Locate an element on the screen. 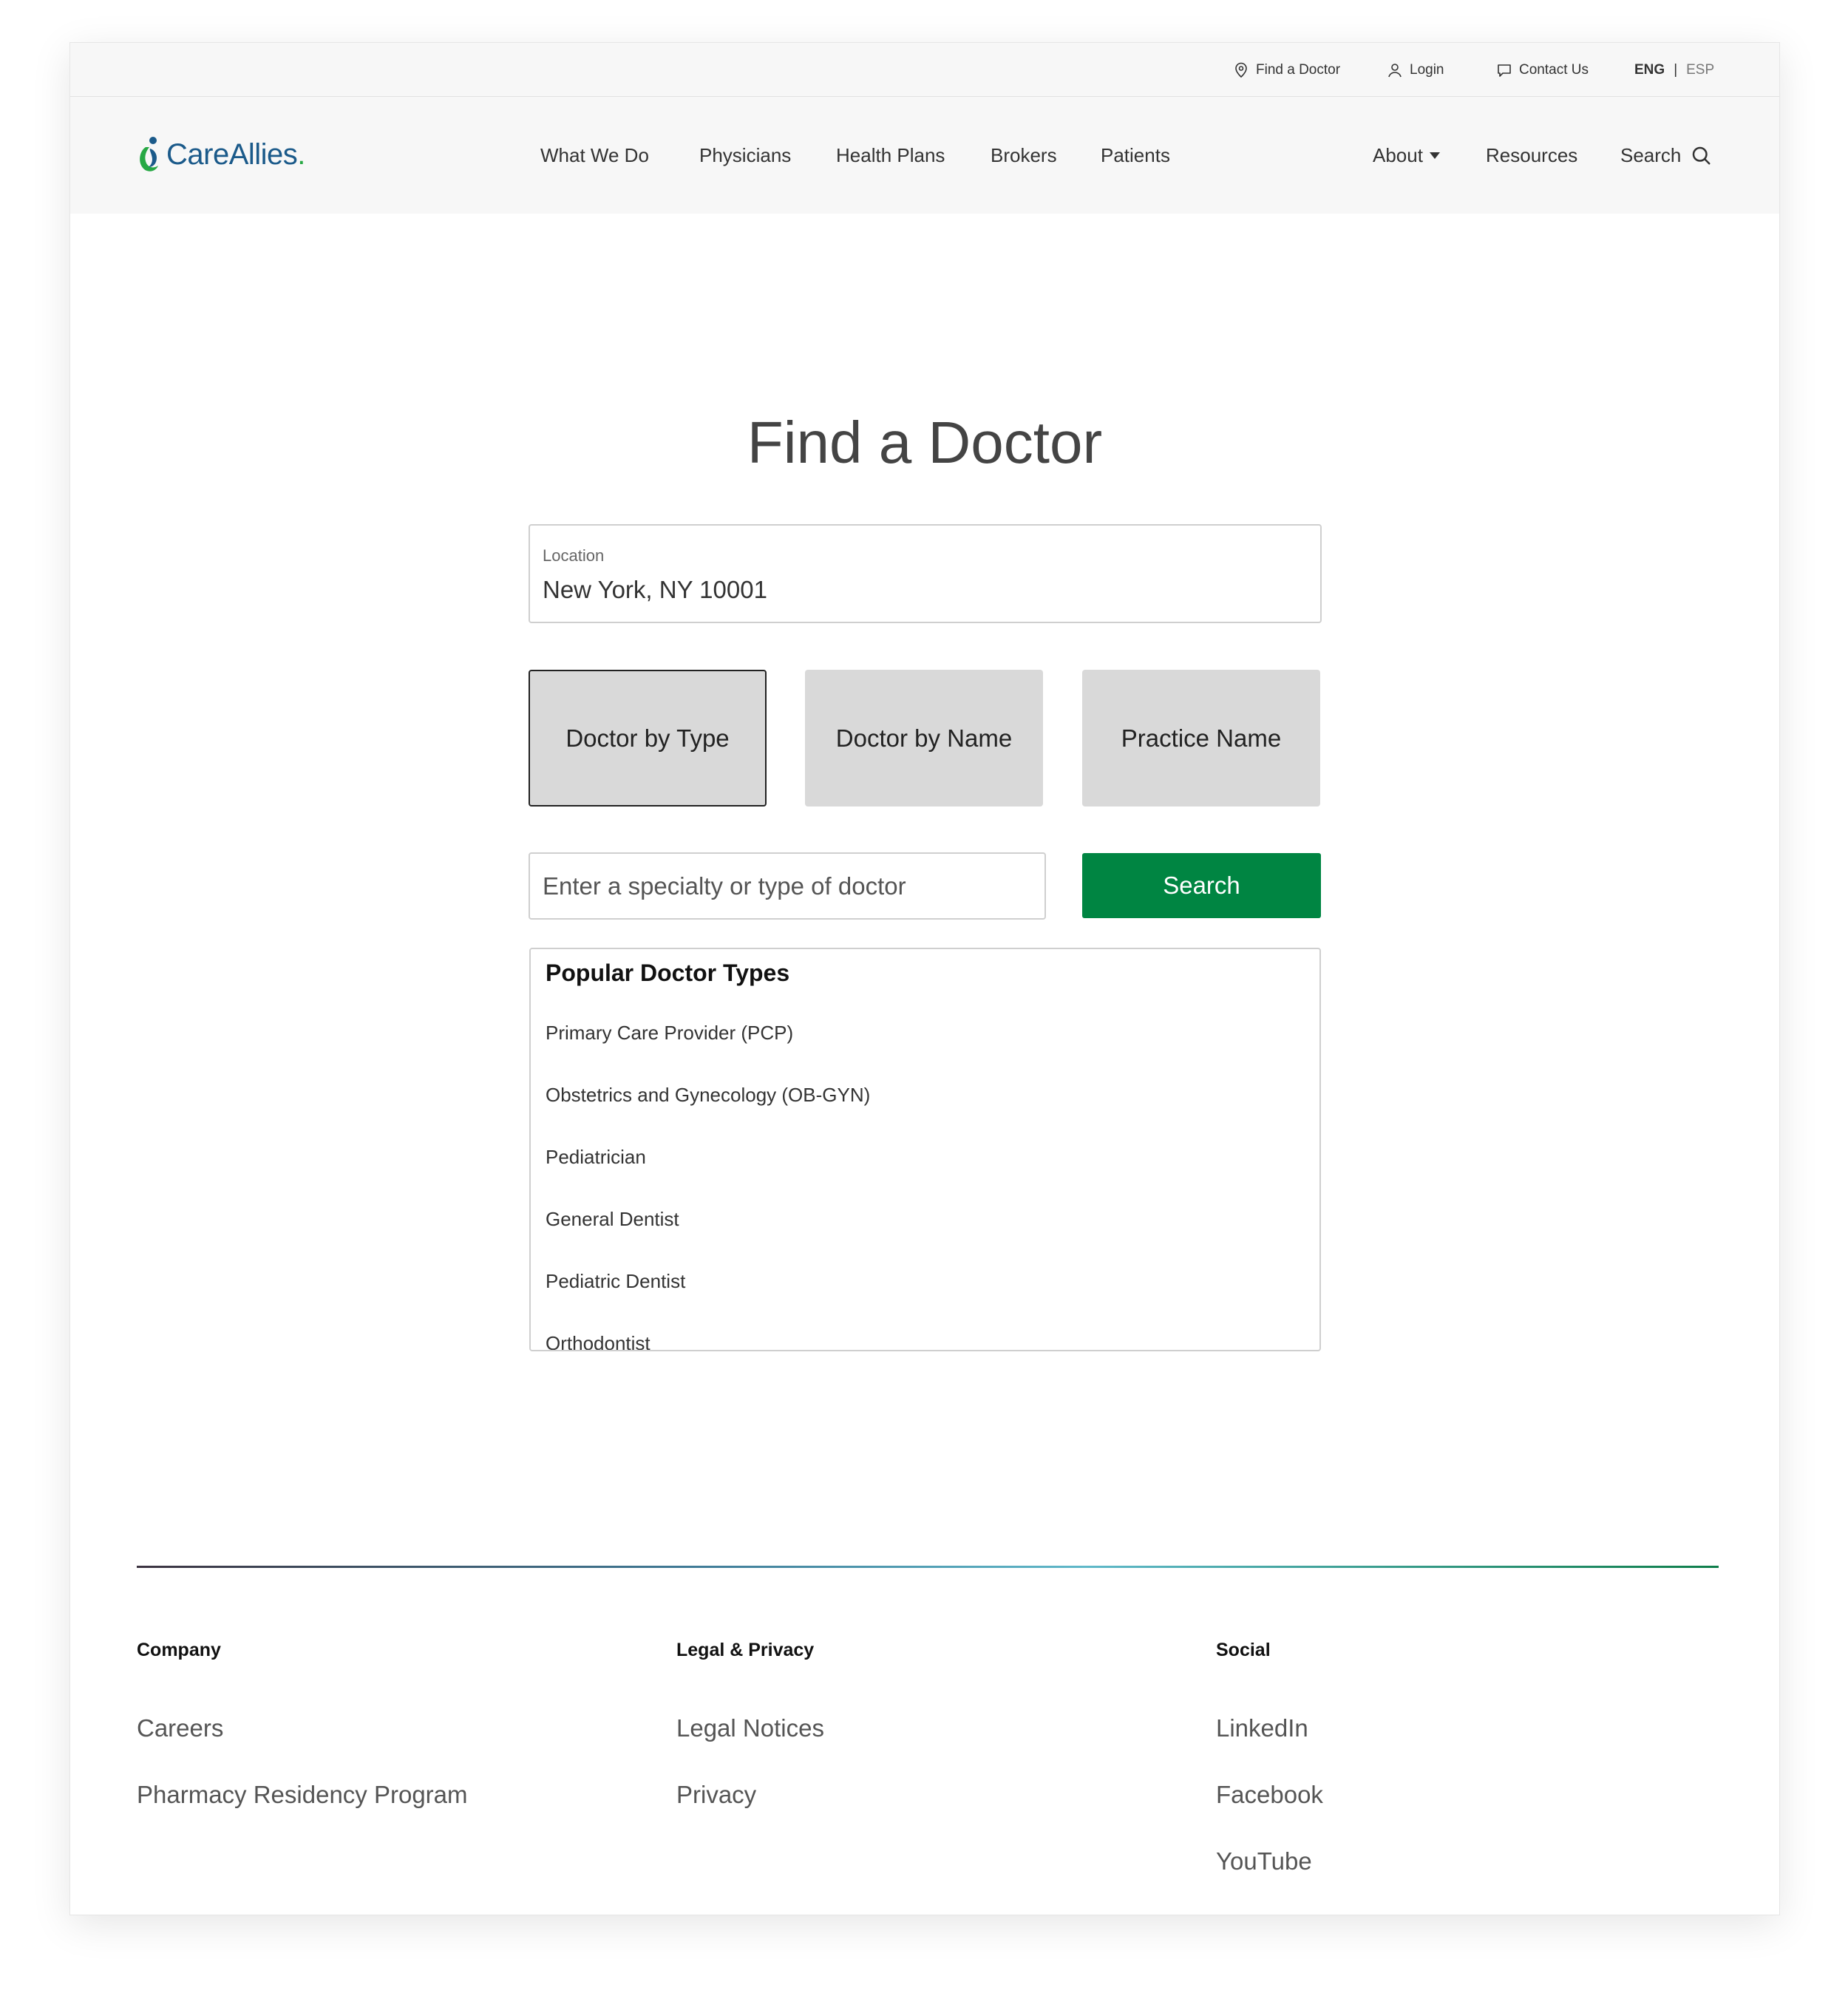 The width and height of the screenshot is (1848, 2010). nav-brokers: Brokers is located at coordinates (1024, 155).